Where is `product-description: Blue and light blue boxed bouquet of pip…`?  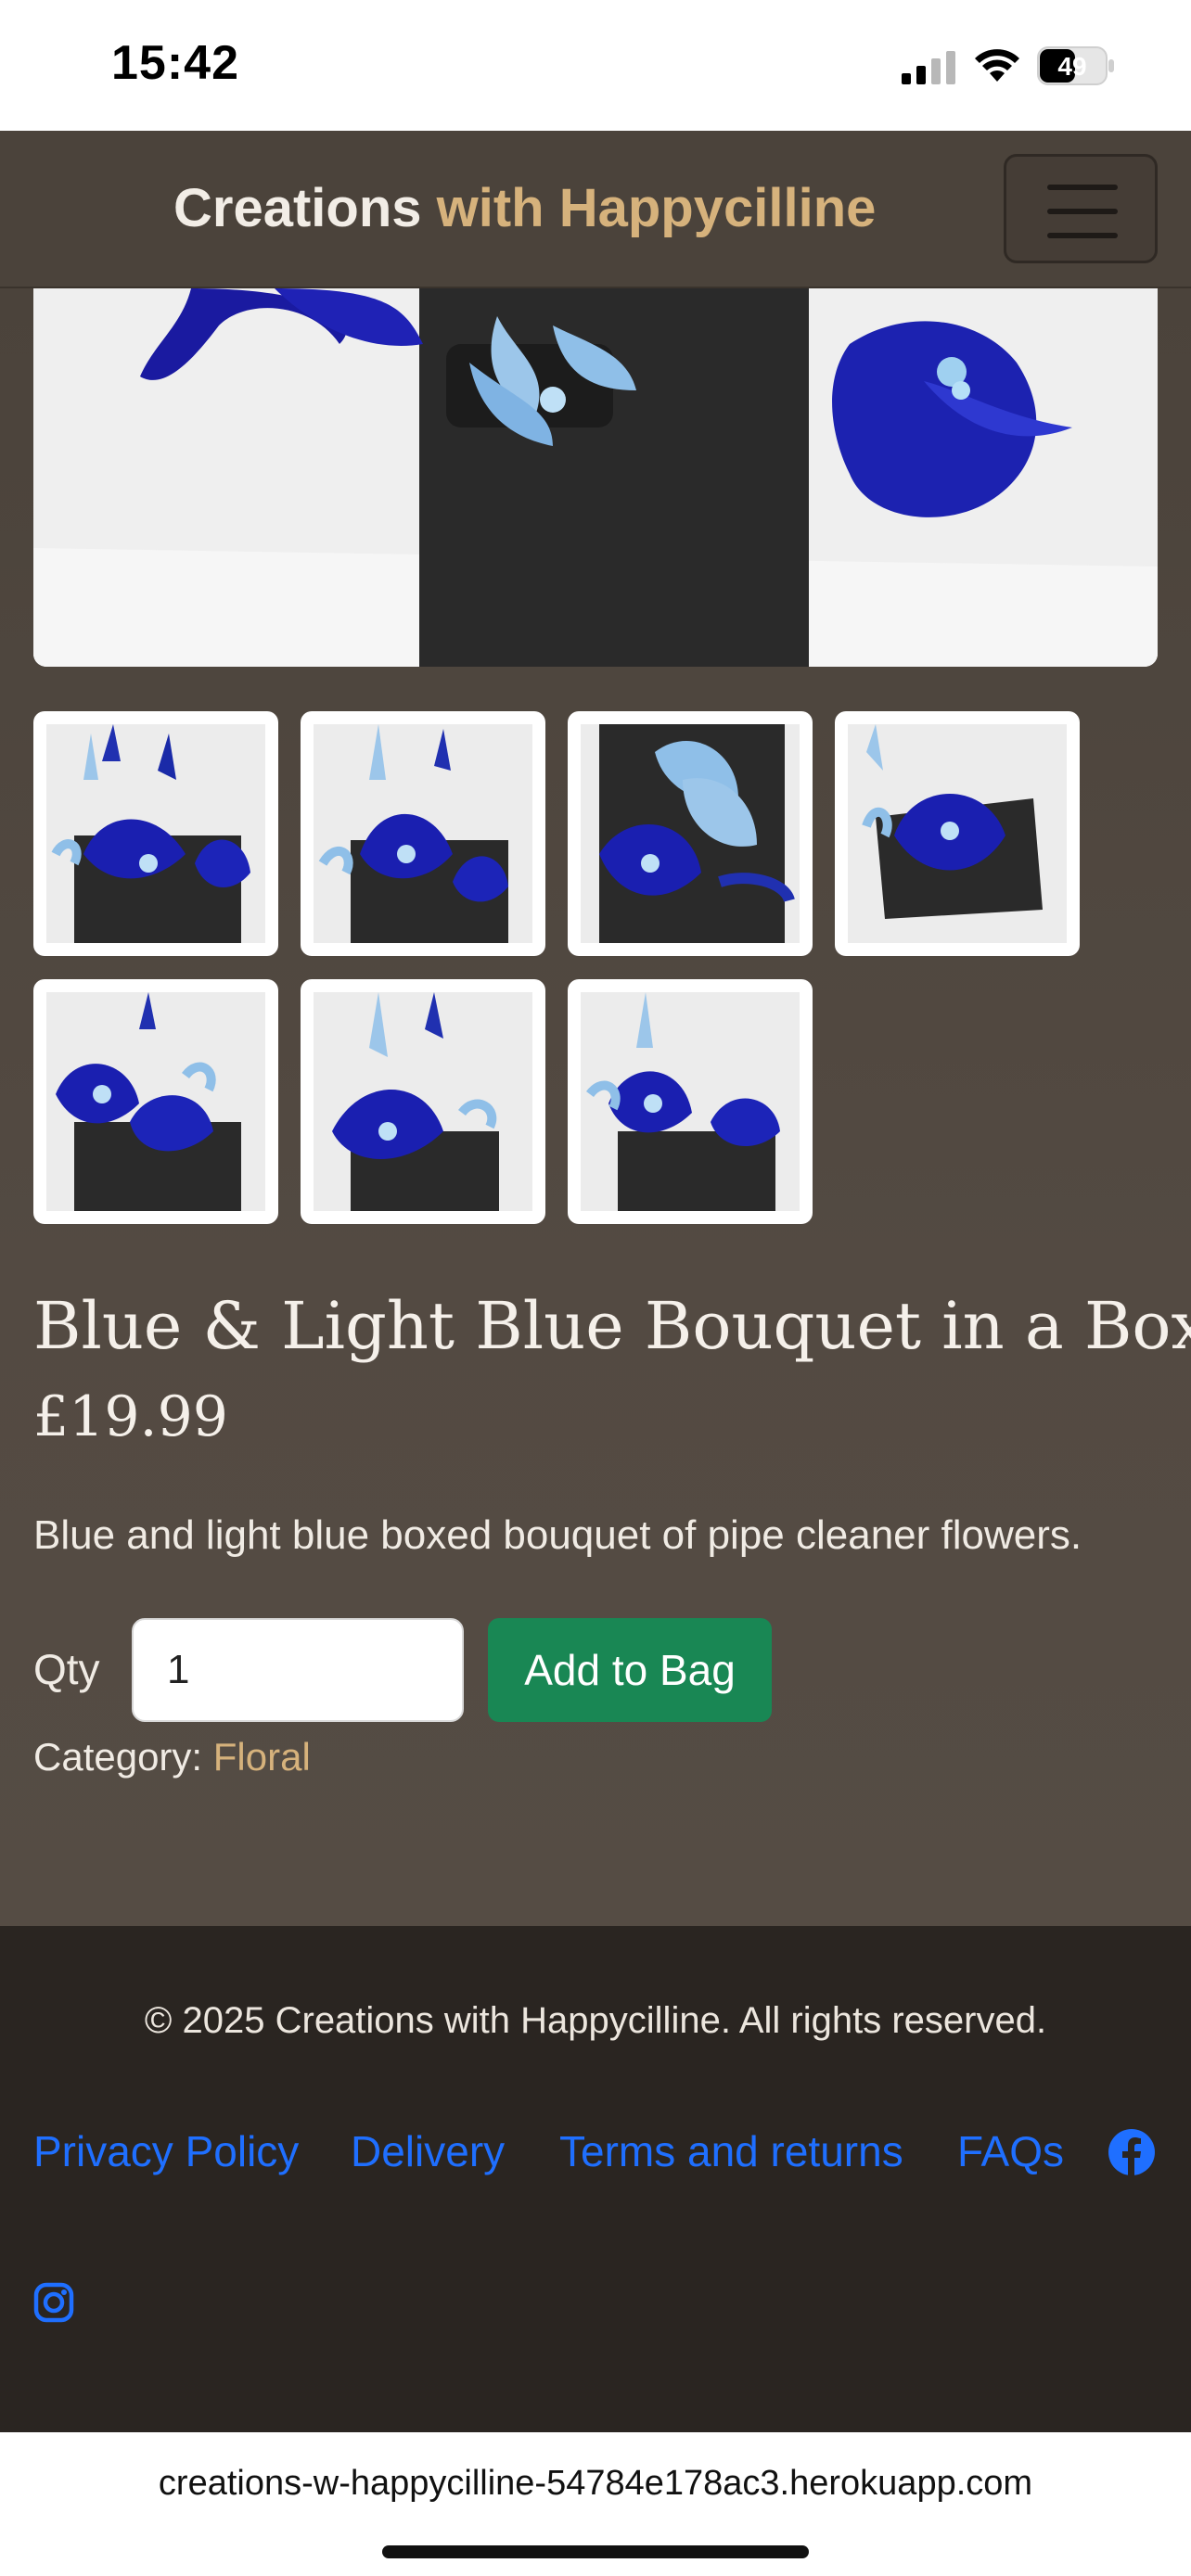 product-description: Blue and light blue boxed bouquet of pip… is located at coordinates (558, 1535).